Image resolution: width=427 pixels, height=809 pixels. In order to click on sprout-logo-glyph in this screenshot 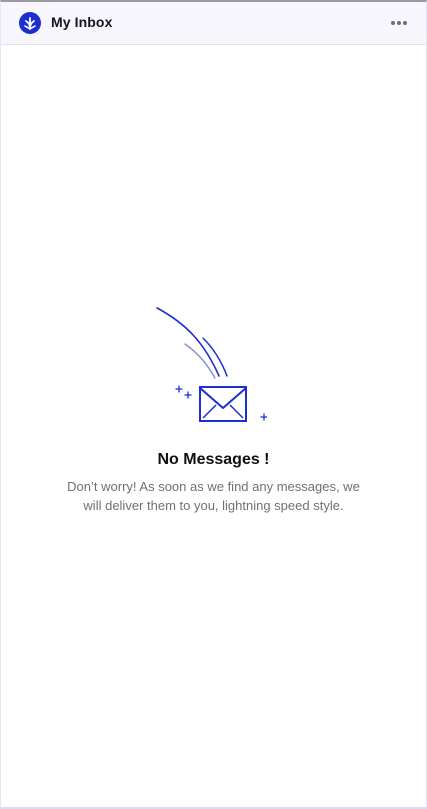, I will do `click(30, 23)`.